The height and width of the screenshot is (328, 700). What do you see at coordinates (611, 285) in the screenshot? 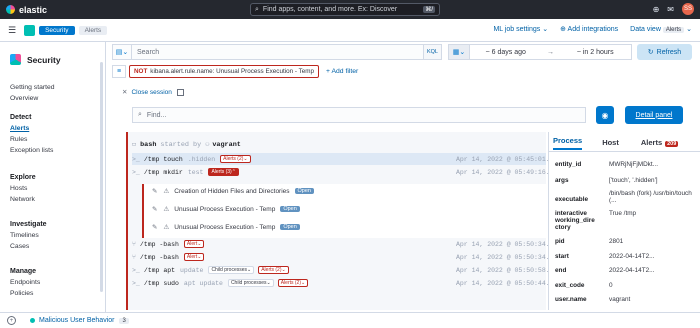
I see `field-value: 0` at bounding box center [611, 285].